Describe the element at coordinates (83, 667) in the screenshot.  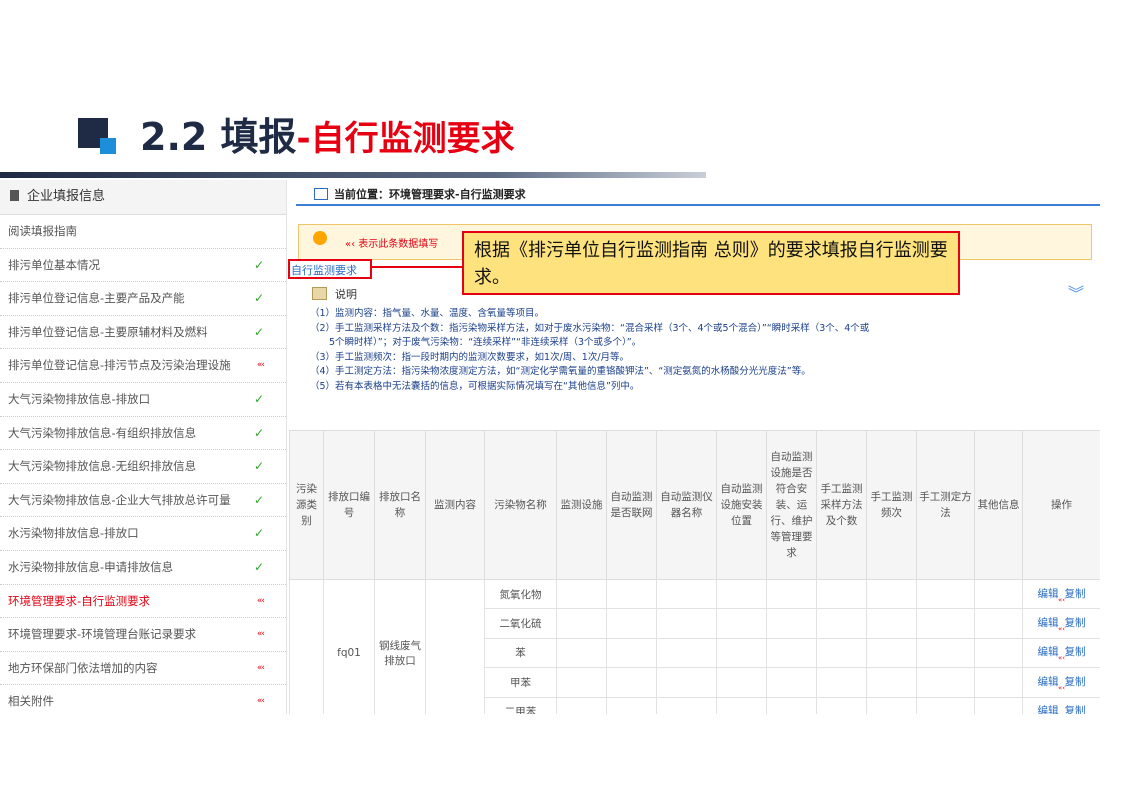
I see `sidebar-item-label: 地方环保部门依法增加的内容` at that location.